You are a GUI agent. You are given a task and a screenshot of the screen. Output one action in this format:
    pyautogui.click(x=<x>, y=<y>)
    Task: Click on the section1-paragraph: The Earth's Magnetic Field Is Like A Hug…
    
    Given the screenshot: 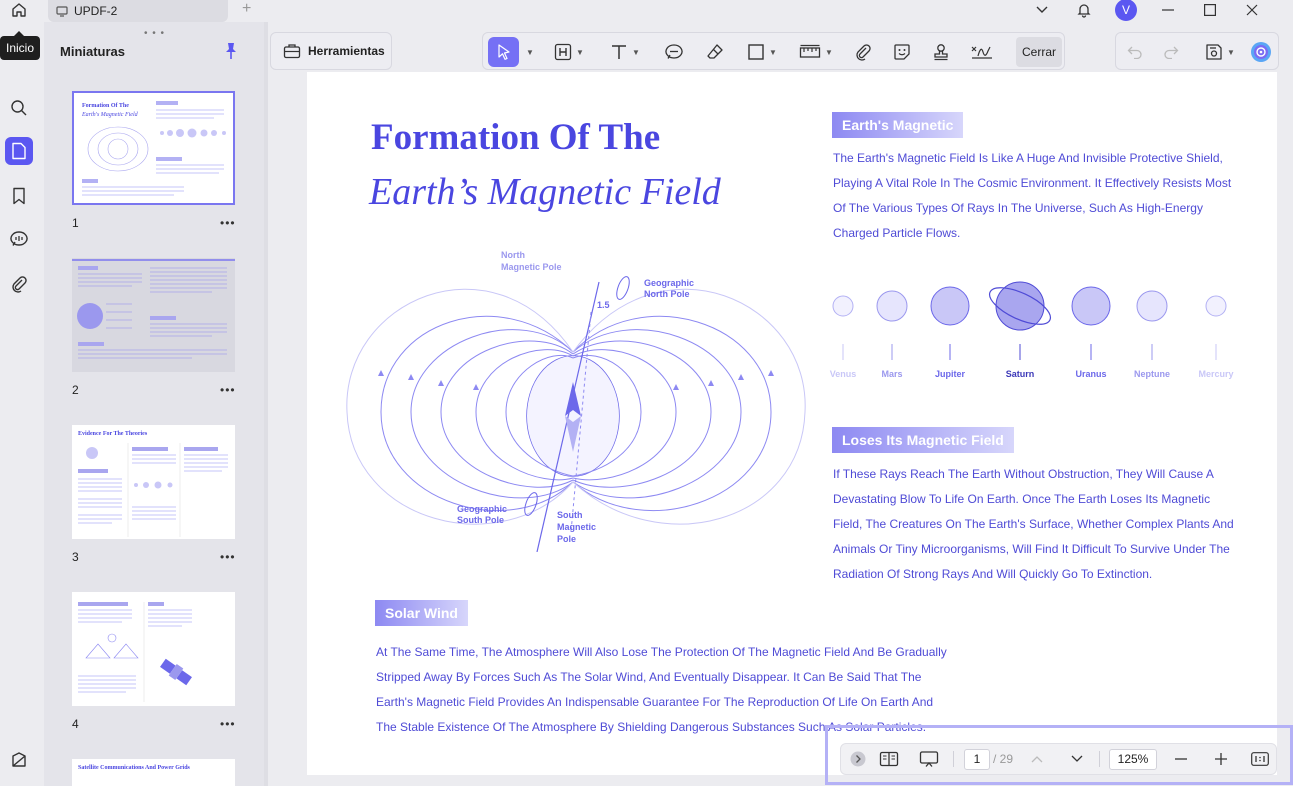 What is the action you would take?
    pyautogui.click(x=1032, y=196)
    